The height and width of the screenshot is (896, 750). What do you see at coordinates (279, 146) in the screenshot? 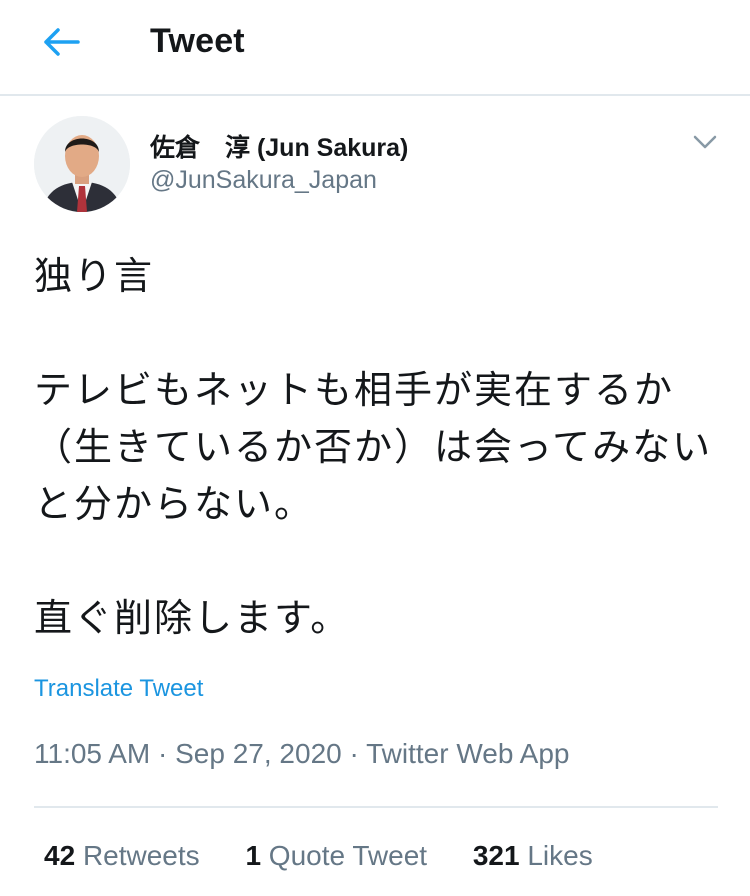
I see `author-name: 佐倉 淳 (Jun Sakura)` at bounding box center [279, 146].